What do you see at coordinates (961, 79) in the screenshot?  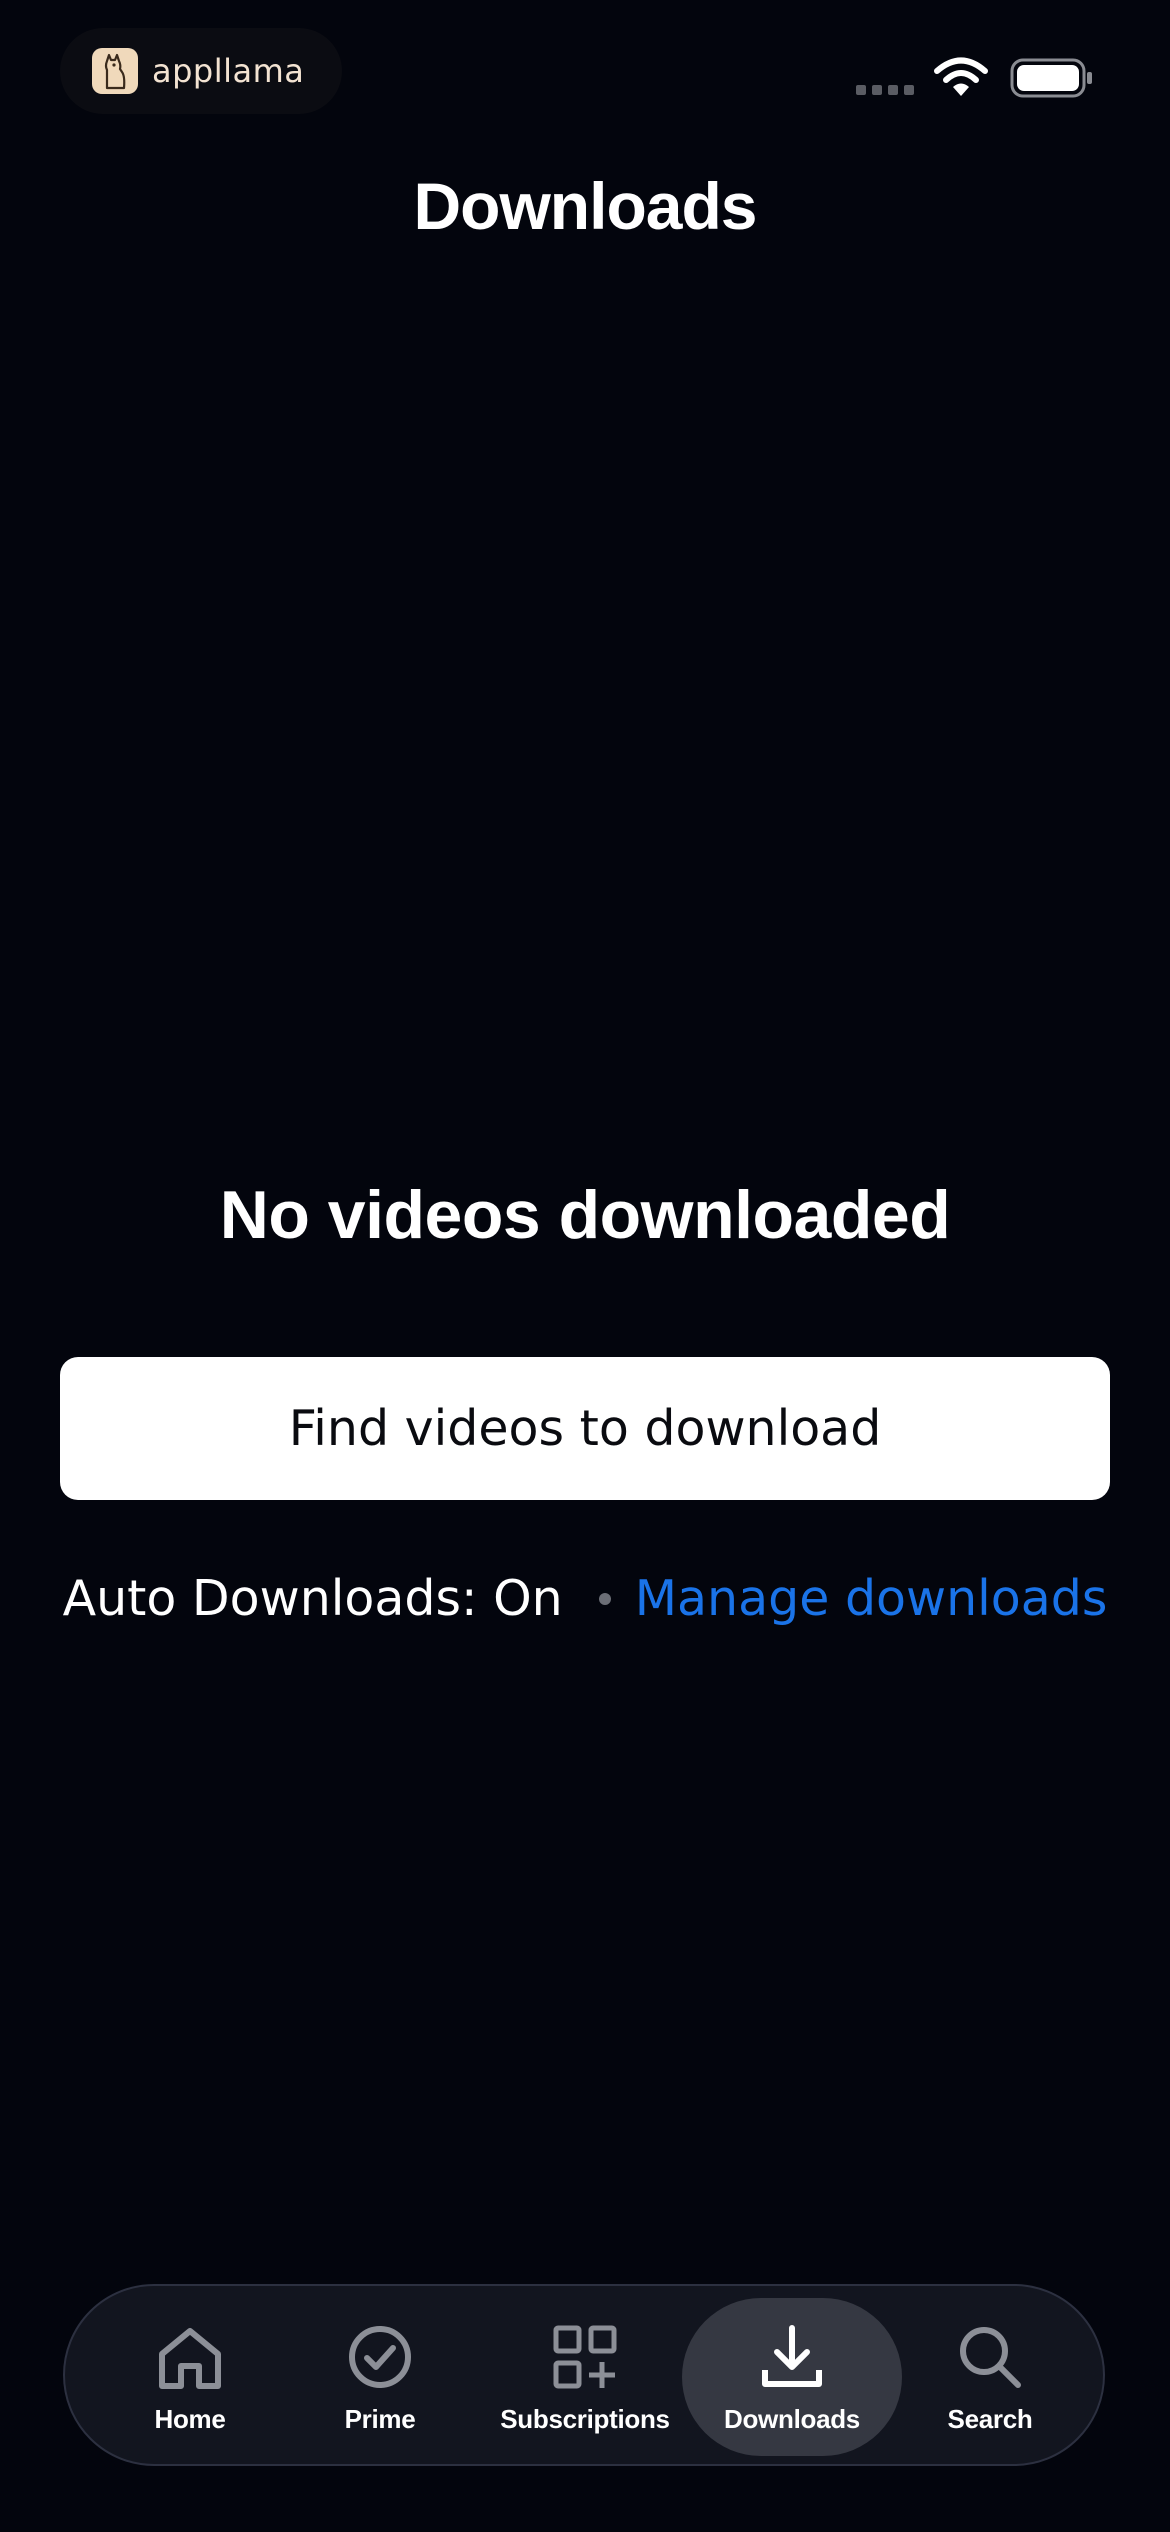 I see `wifi-icon` at bounding box center [961, 79].